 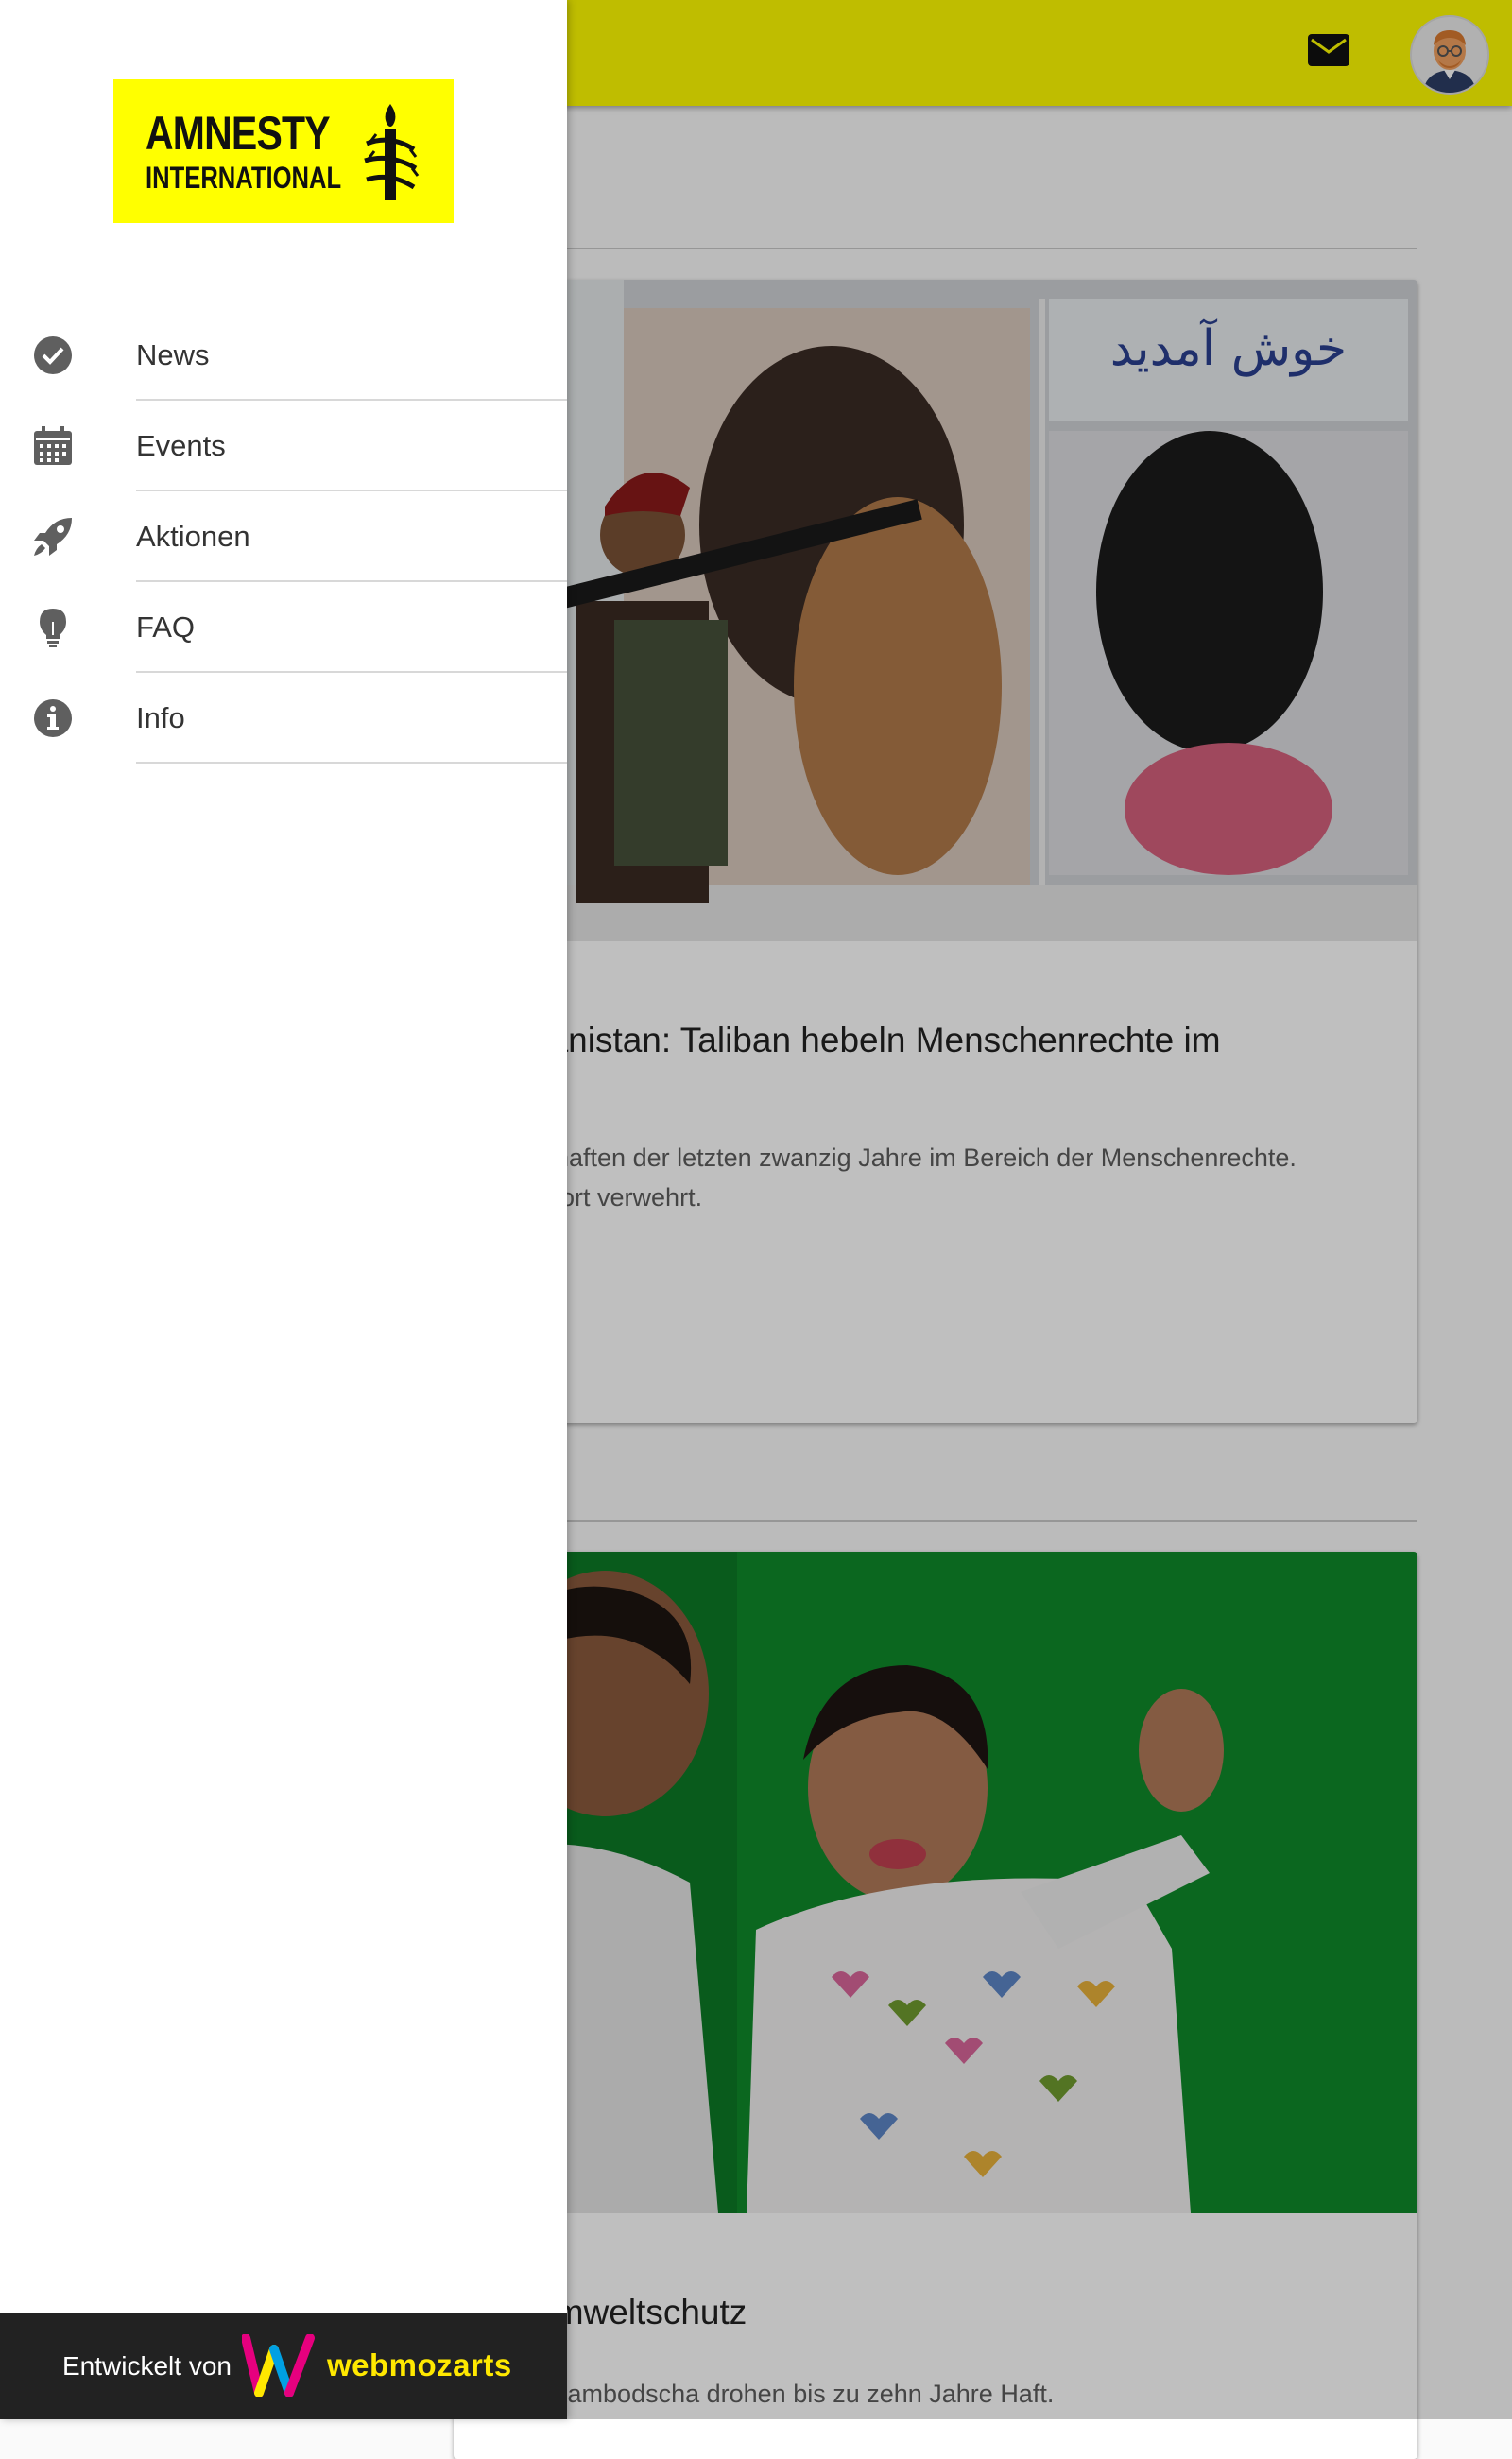 I want to click on developed-by-label: Entwickelt von, so click(x=147, y=2366).